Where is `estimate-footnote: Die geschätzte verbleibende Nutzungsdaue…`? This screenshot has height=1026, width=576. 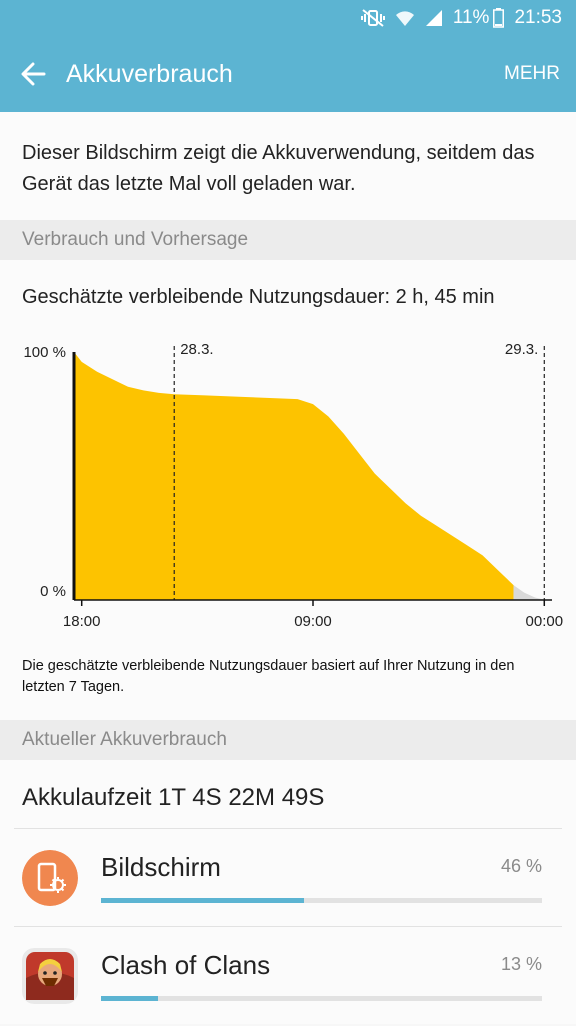 estimate-footnote: Die geschätzte verbleibende Nutzungsdaue… is located at coordinates (268, 676).